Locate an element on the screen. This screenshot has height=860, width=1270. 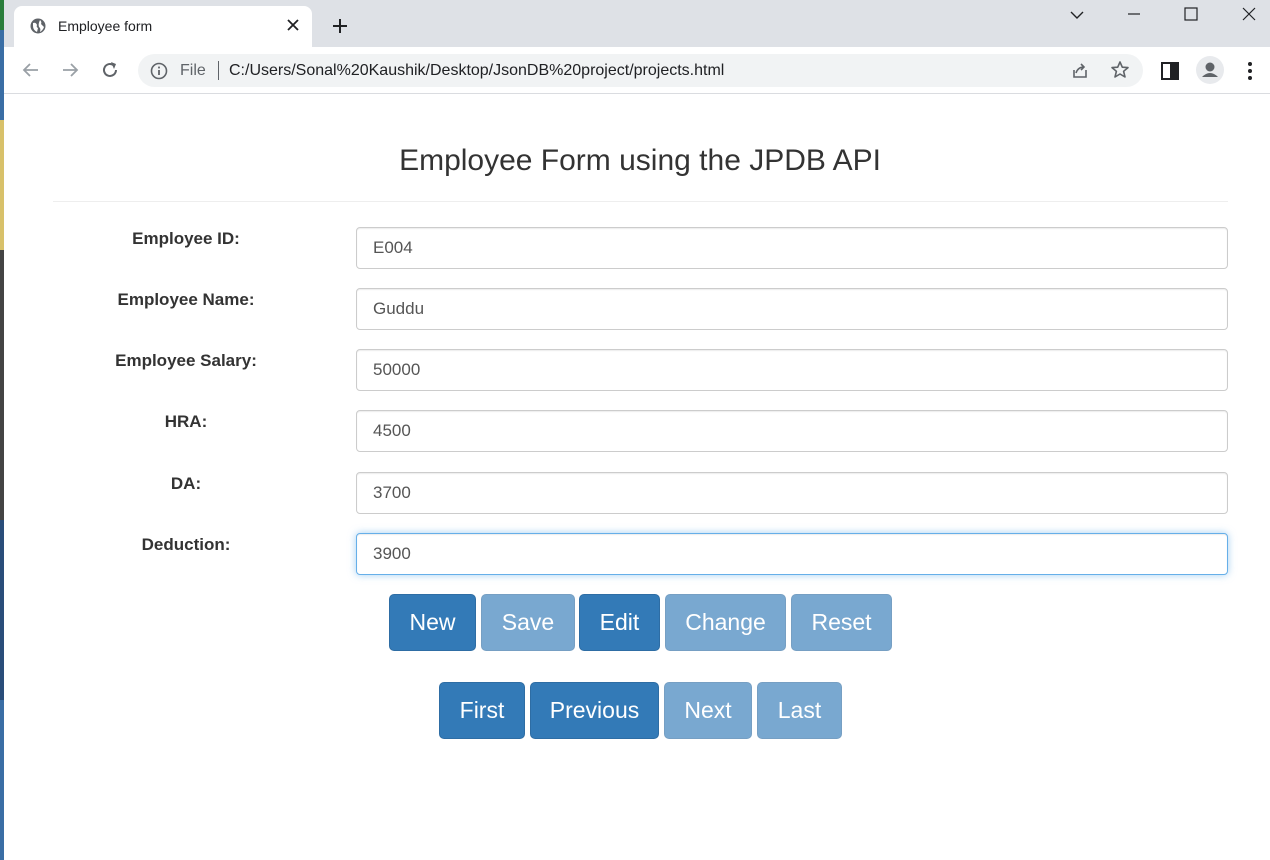
reset-button: Reset is located at coordinates (841, 622).